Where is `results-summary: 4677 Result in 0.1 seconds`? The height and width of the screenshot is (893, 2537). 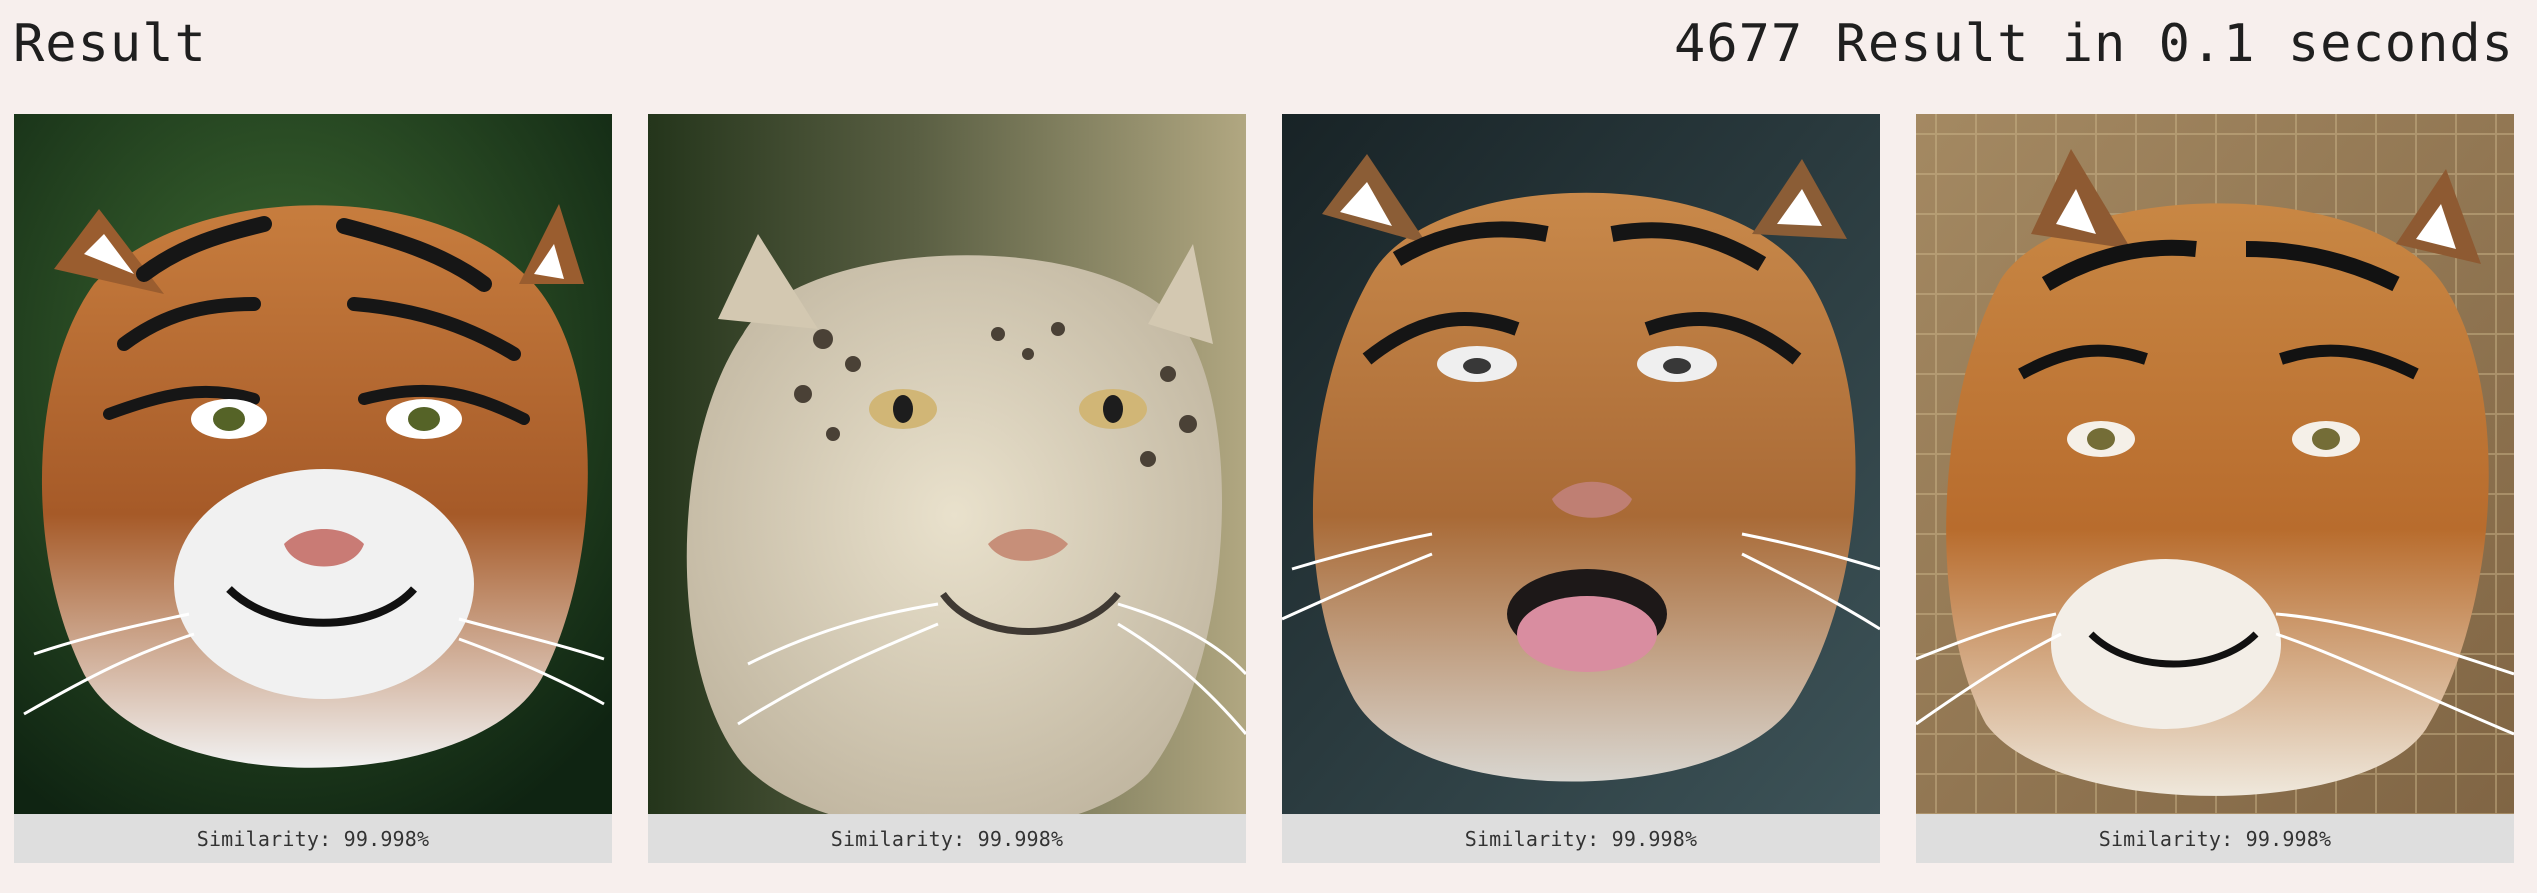
results-summary: 4677 Result in 0.1 seconds is located at coordinates (2094, 44).